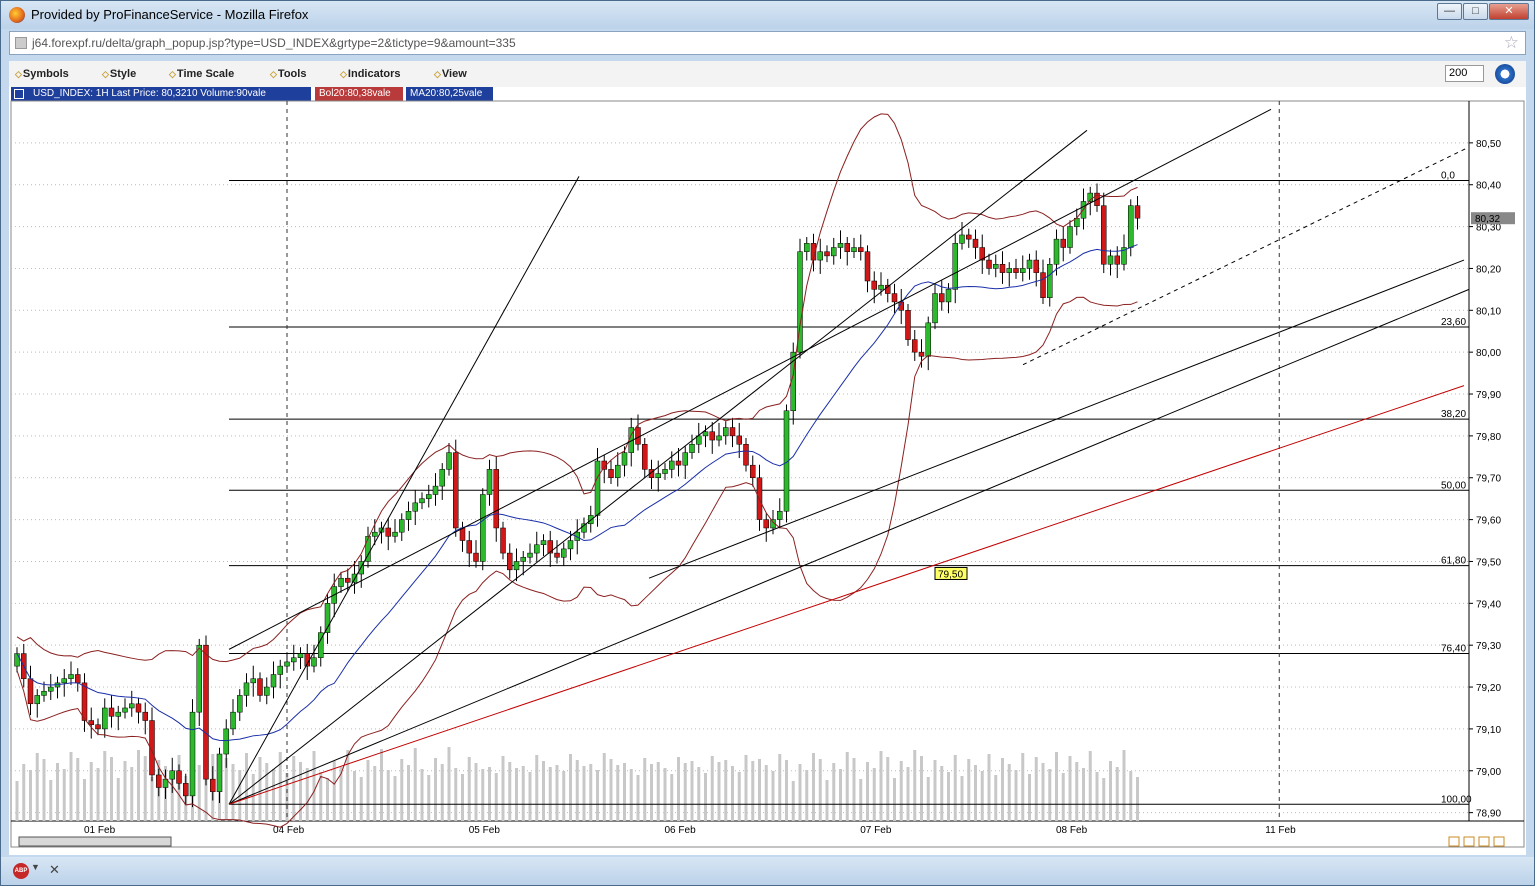 This screenshot has width=1535, height=886. What do you see at coordinates (1488, 814) in the screenshot?
I see `y-tick-label: 78,90` at bounding box center [1488, 814].